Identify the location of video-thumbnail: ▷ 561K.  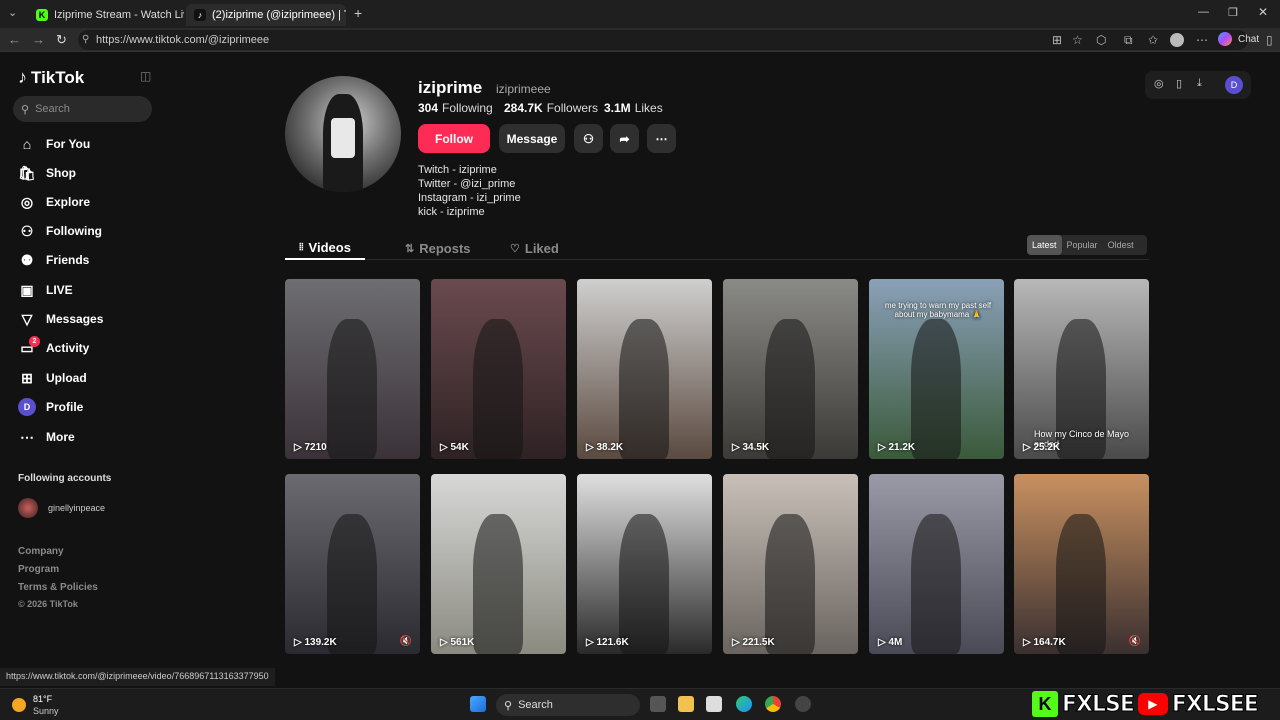
(498, 564).